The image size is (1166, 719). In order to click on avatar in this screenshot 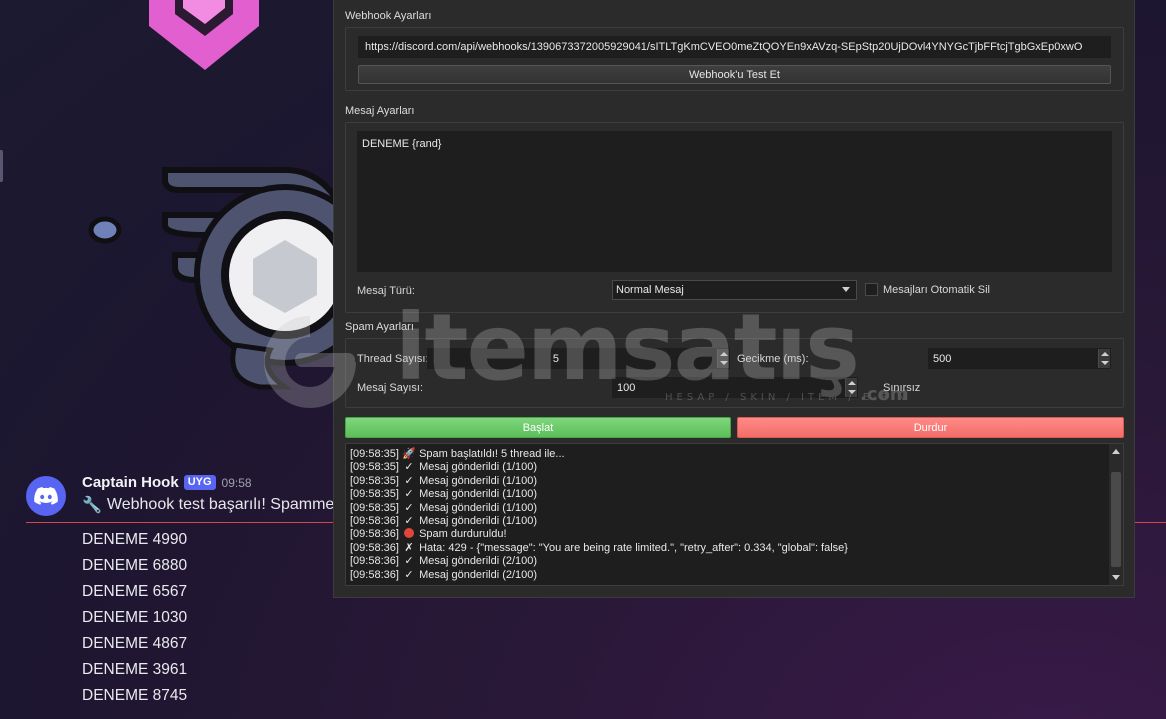, I will do `click(46, 496)`.